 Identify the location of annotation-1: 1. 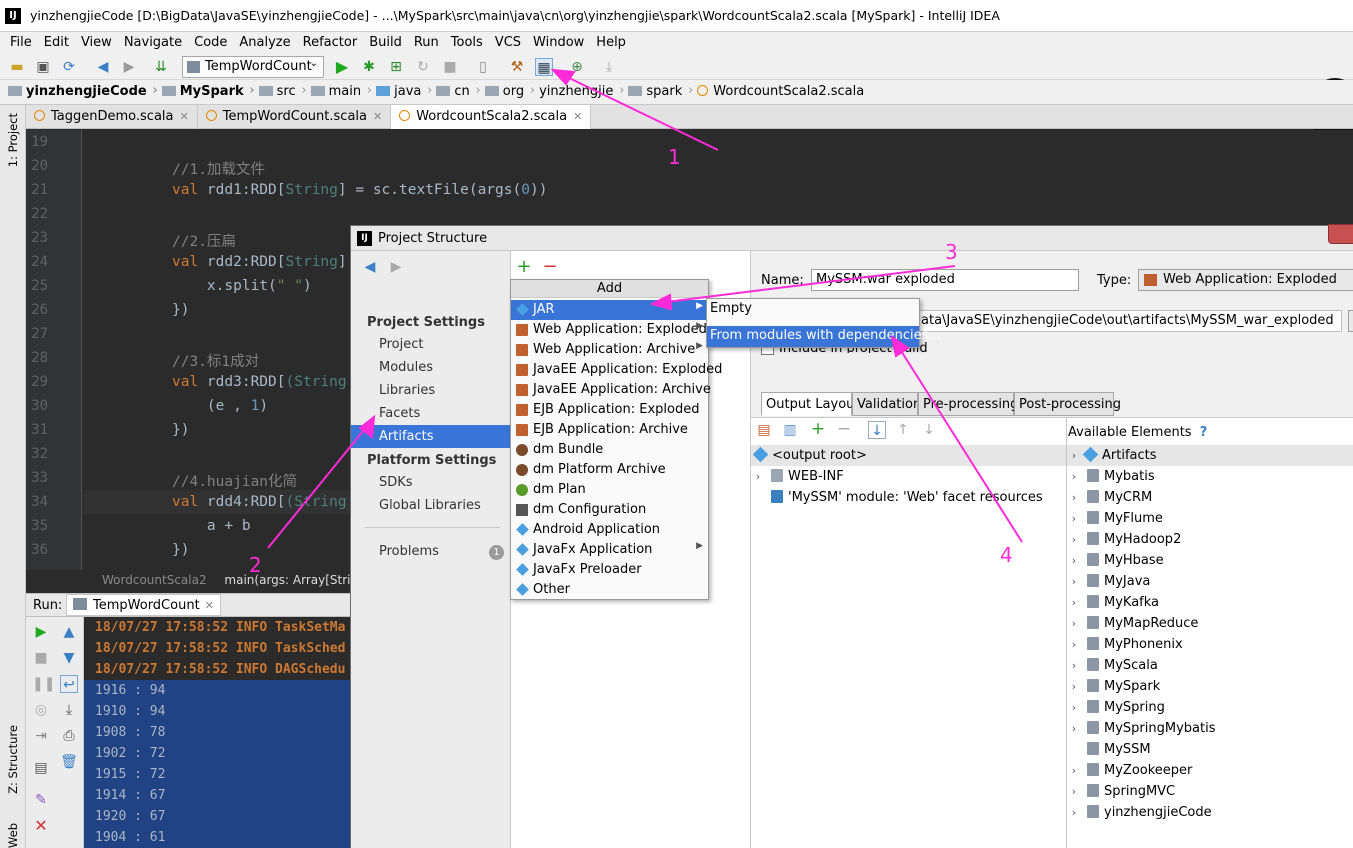
(674, 157).